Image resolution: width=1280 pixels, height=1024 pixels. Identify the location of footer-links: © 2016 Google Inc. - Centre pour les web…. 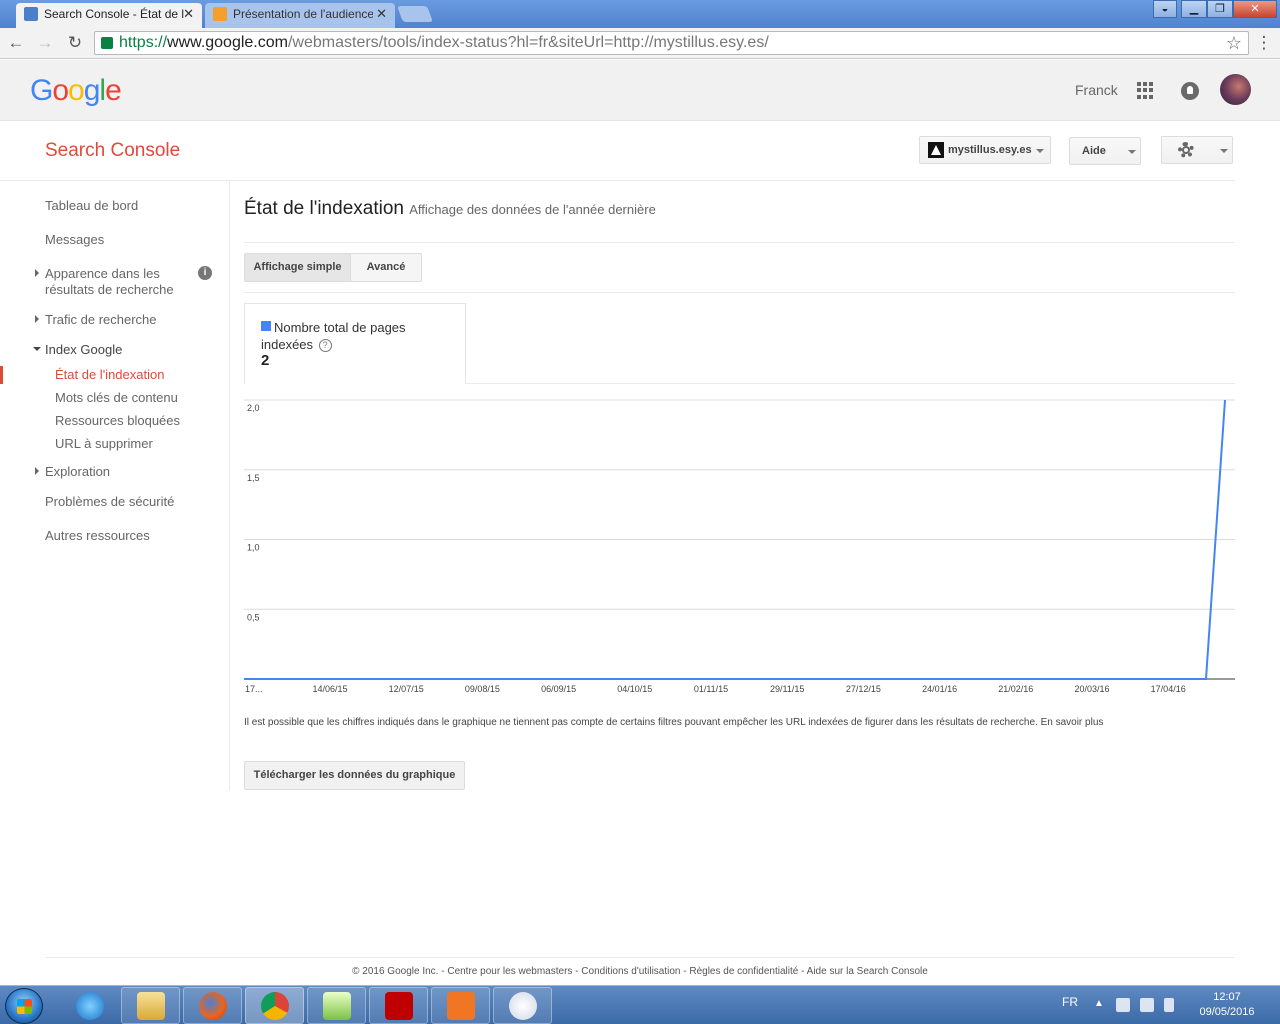
(640, 971).